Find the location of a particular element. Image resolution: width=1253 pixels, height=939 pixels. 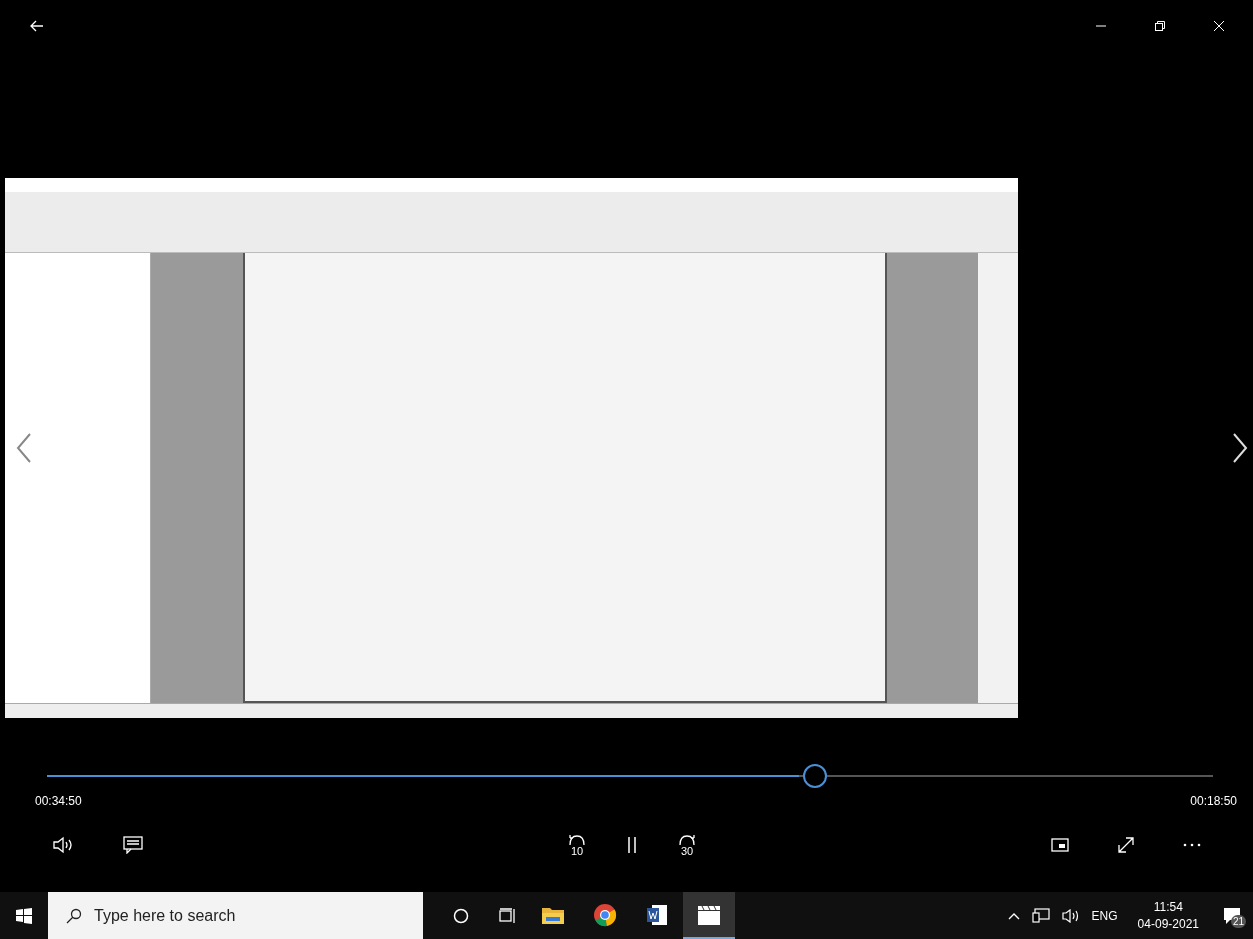

document-app-icon is located at coordinates (657, 914).